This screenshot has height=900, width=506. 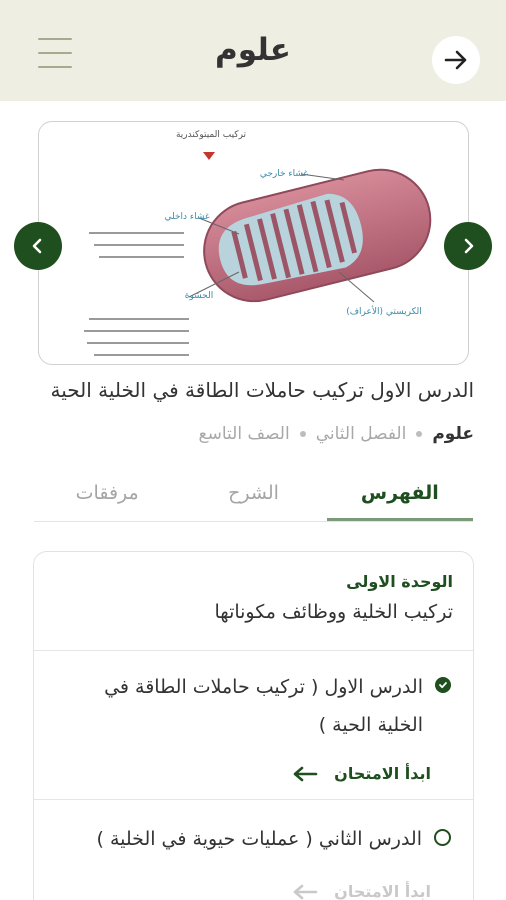 I want to click on diagram-caption-lines, so click(x=136, y=294).